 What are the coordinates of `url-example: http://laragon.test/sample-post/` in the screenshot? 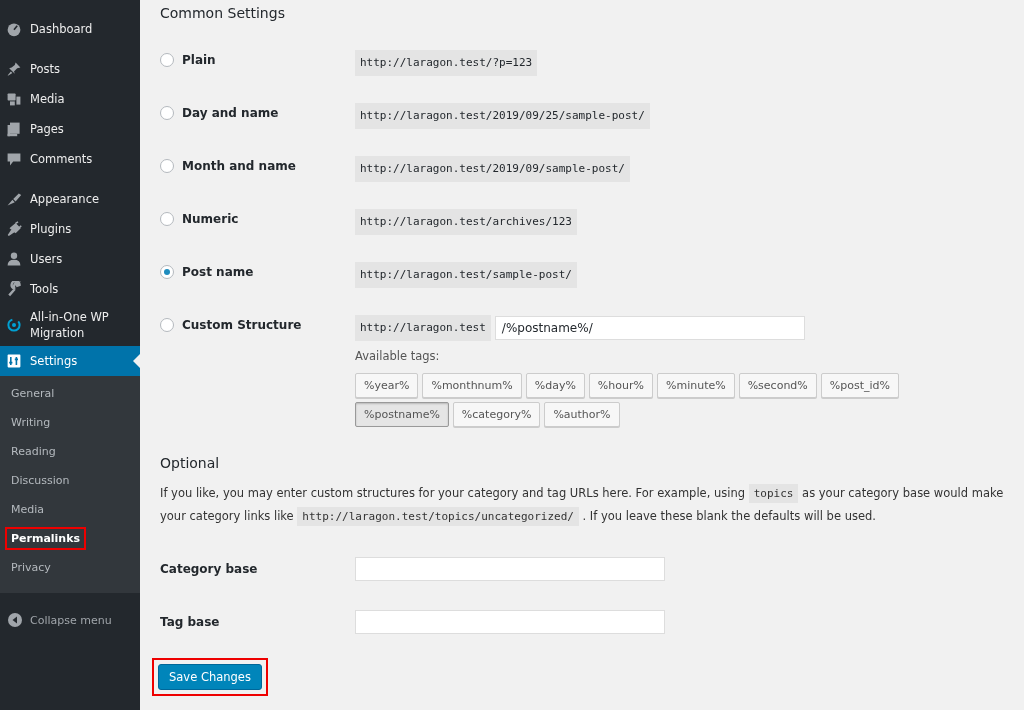 It's located at (466, 275).